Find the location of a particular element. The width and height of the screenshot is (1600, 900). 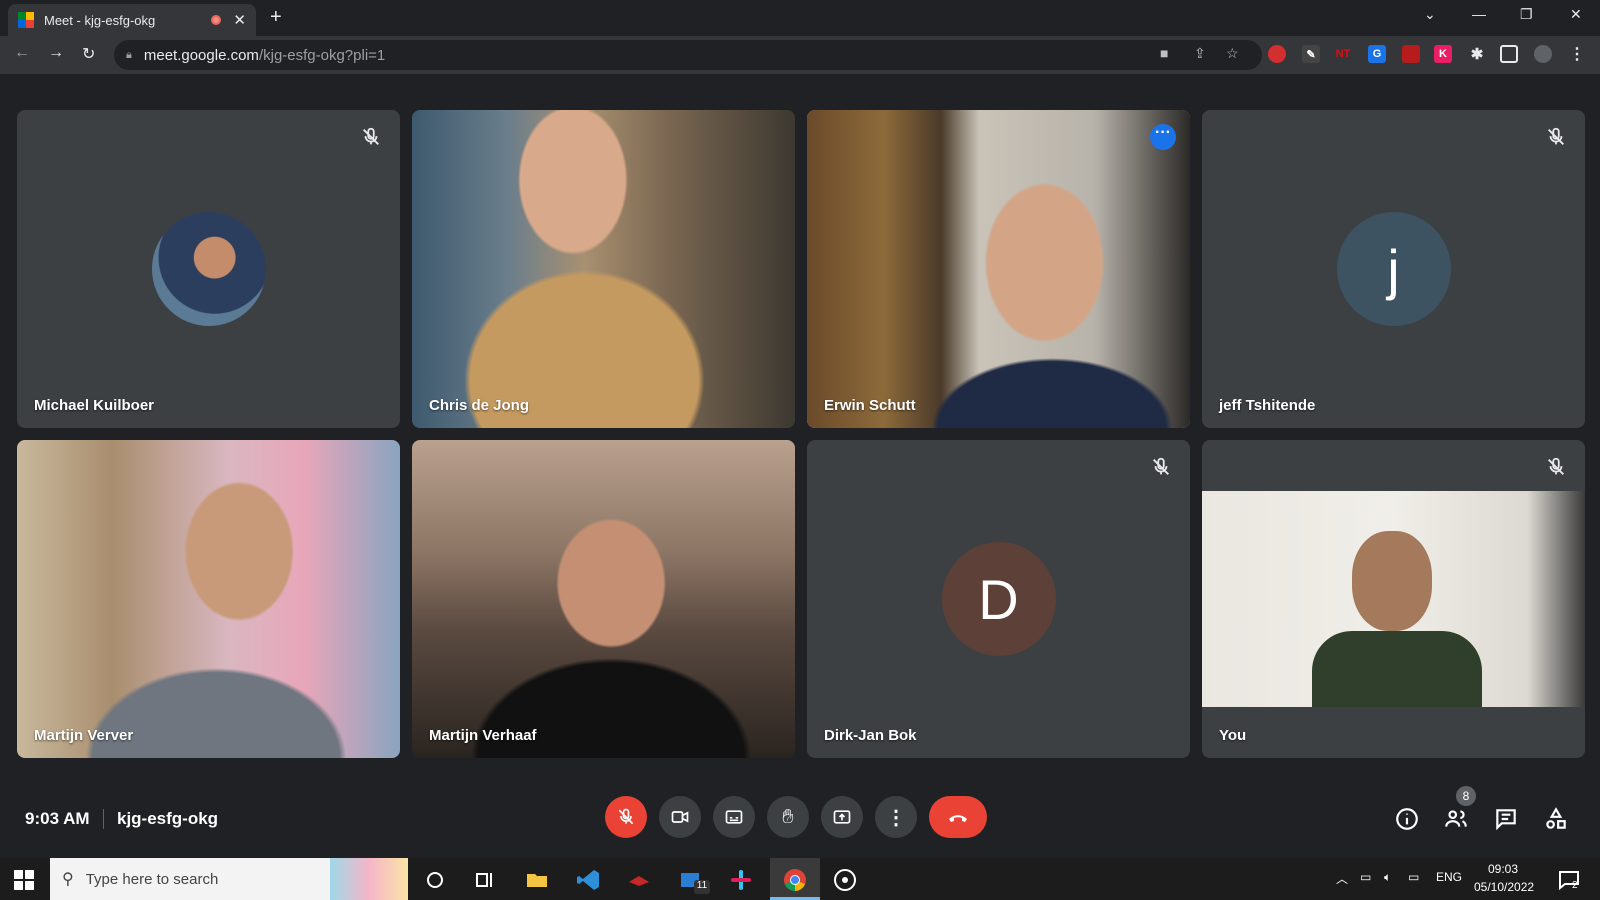

meeting-controls-bar: 9:03 AM kjg-esfg-okg ✋︎ ⋮ 8 is located at coordinates (800, 817).